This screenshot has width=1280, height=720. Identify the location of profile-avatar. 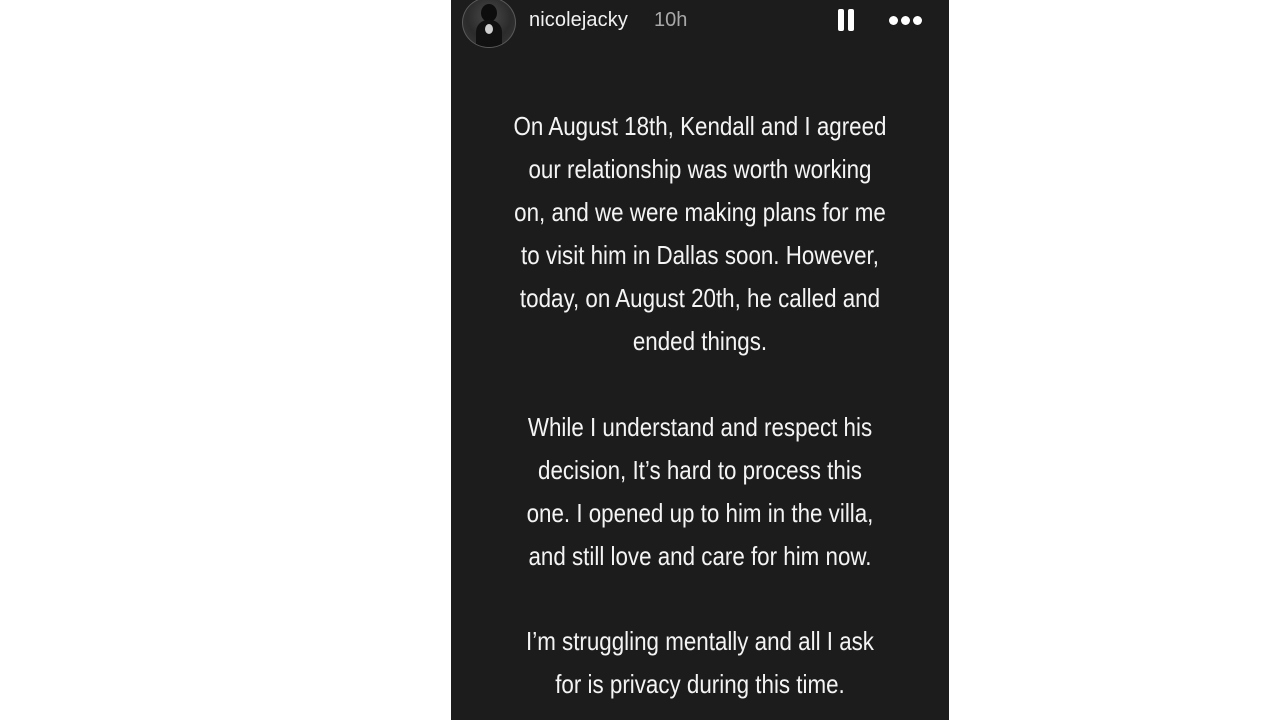
(489, 24).